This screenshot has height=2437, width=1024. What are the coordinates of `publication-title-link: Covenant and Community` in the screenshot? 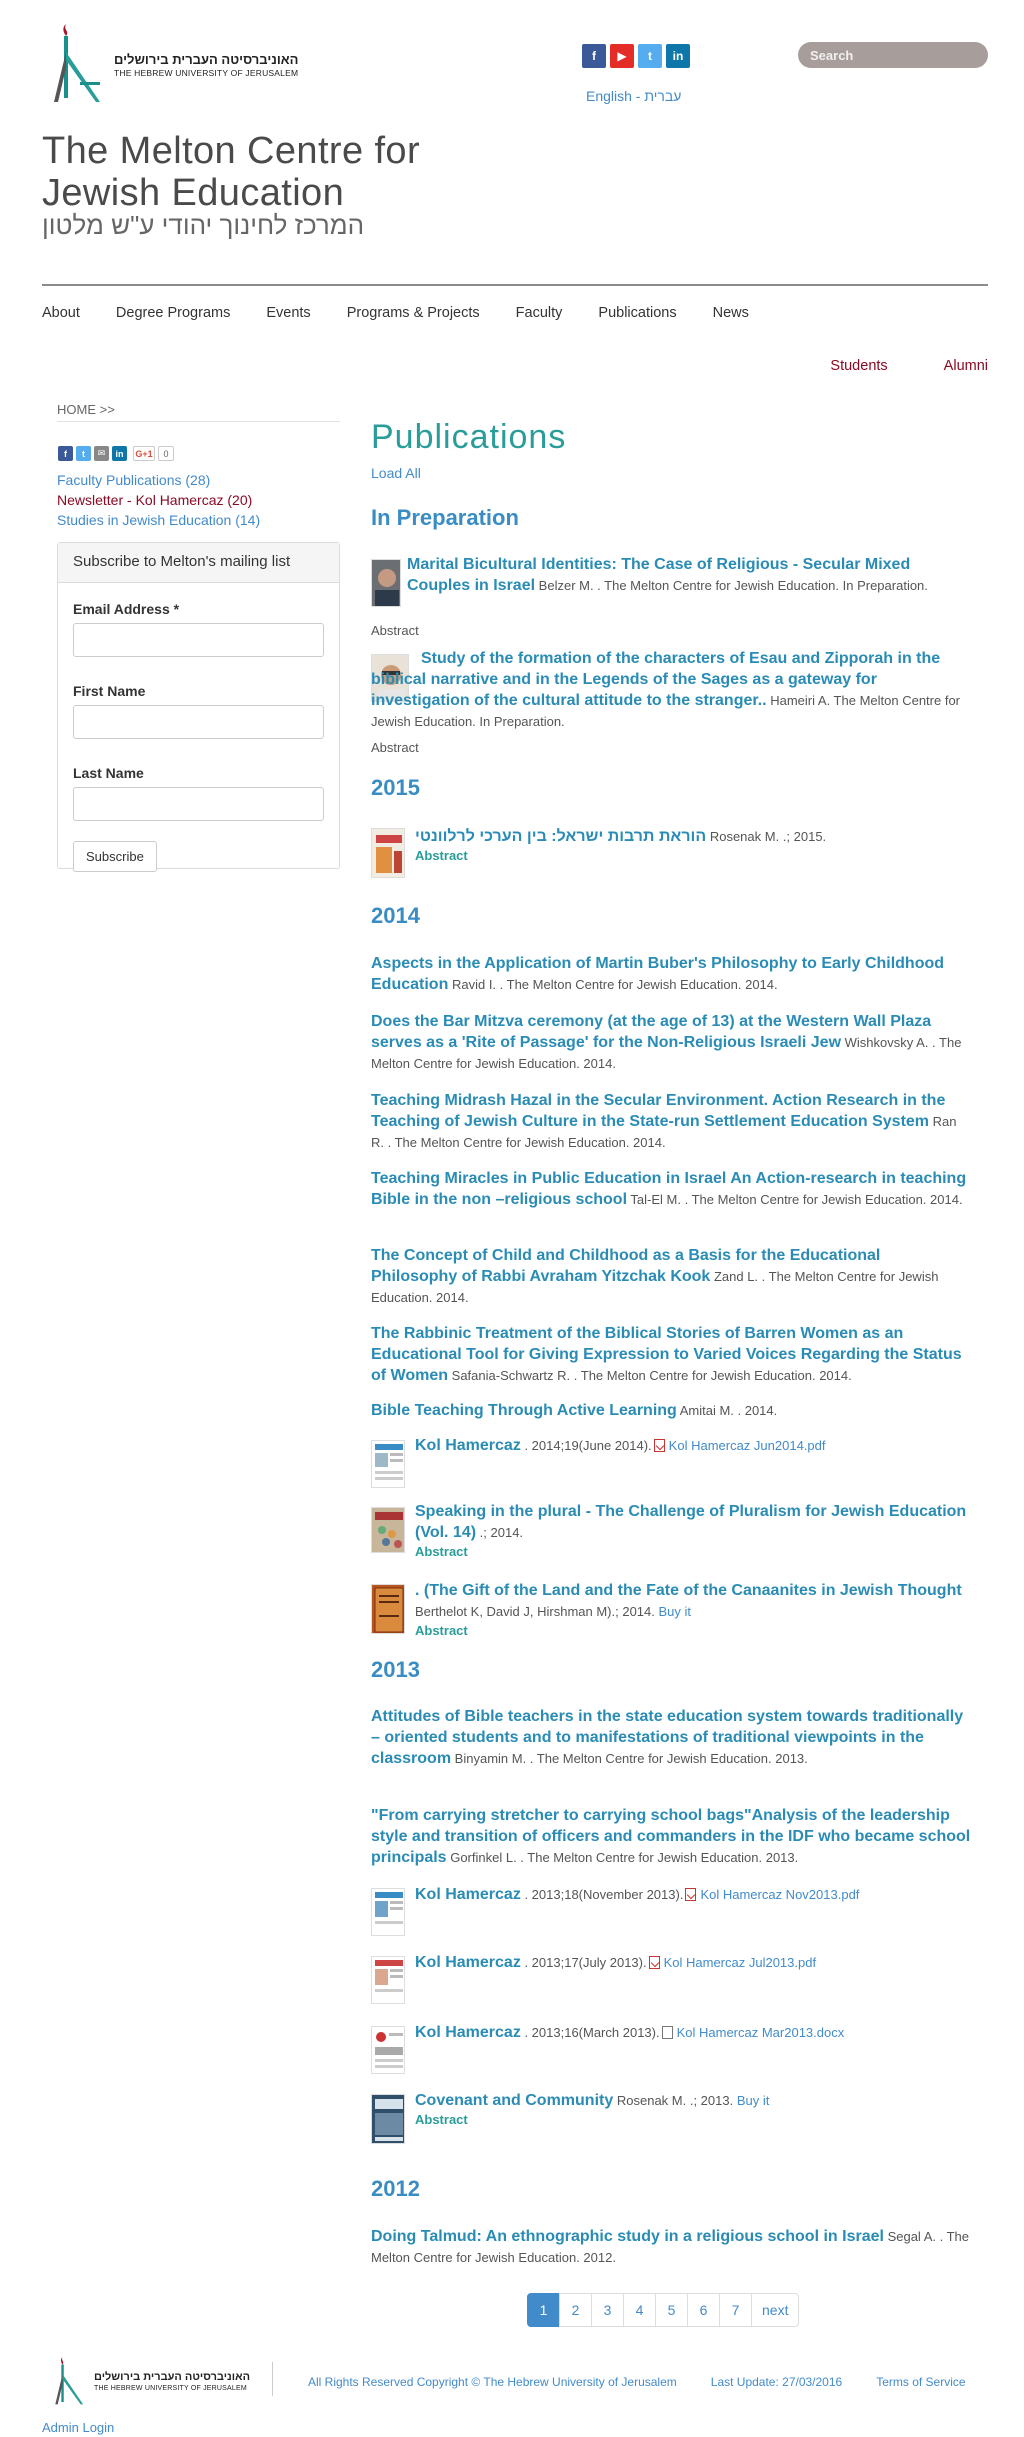 It's located at (514, 2100).